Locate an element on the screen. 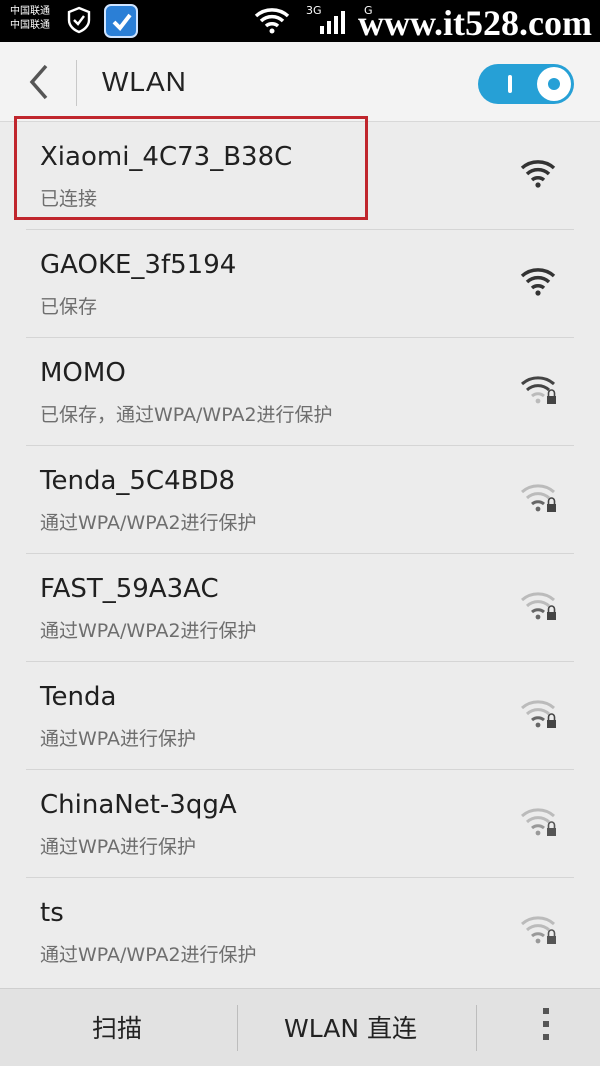  network-ssid: ChinaNet-3qgA is located at coordinates (138, 805).